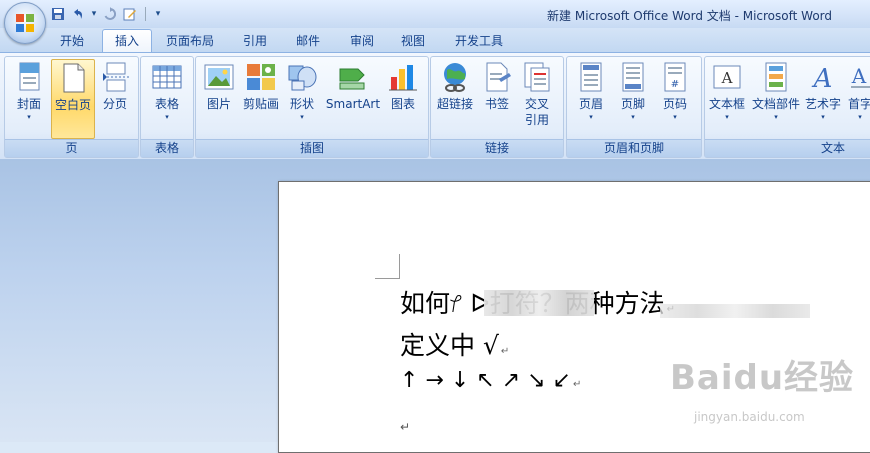 Image resolution: width=870 pixels, height=453 pixels. Describe the element at coordinates (496, 104) in the screenshot. I see `bookmark-label: 书签` at that location.